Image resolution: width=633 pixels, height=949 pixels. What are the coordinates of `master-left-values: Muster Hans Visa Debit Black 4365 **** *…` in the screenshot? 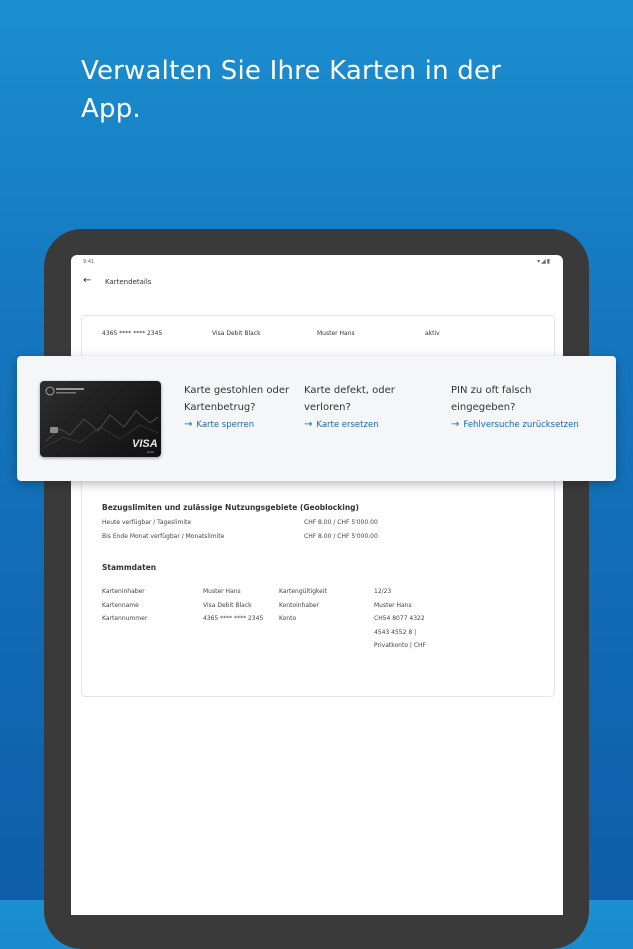 It's located at (233, 605).